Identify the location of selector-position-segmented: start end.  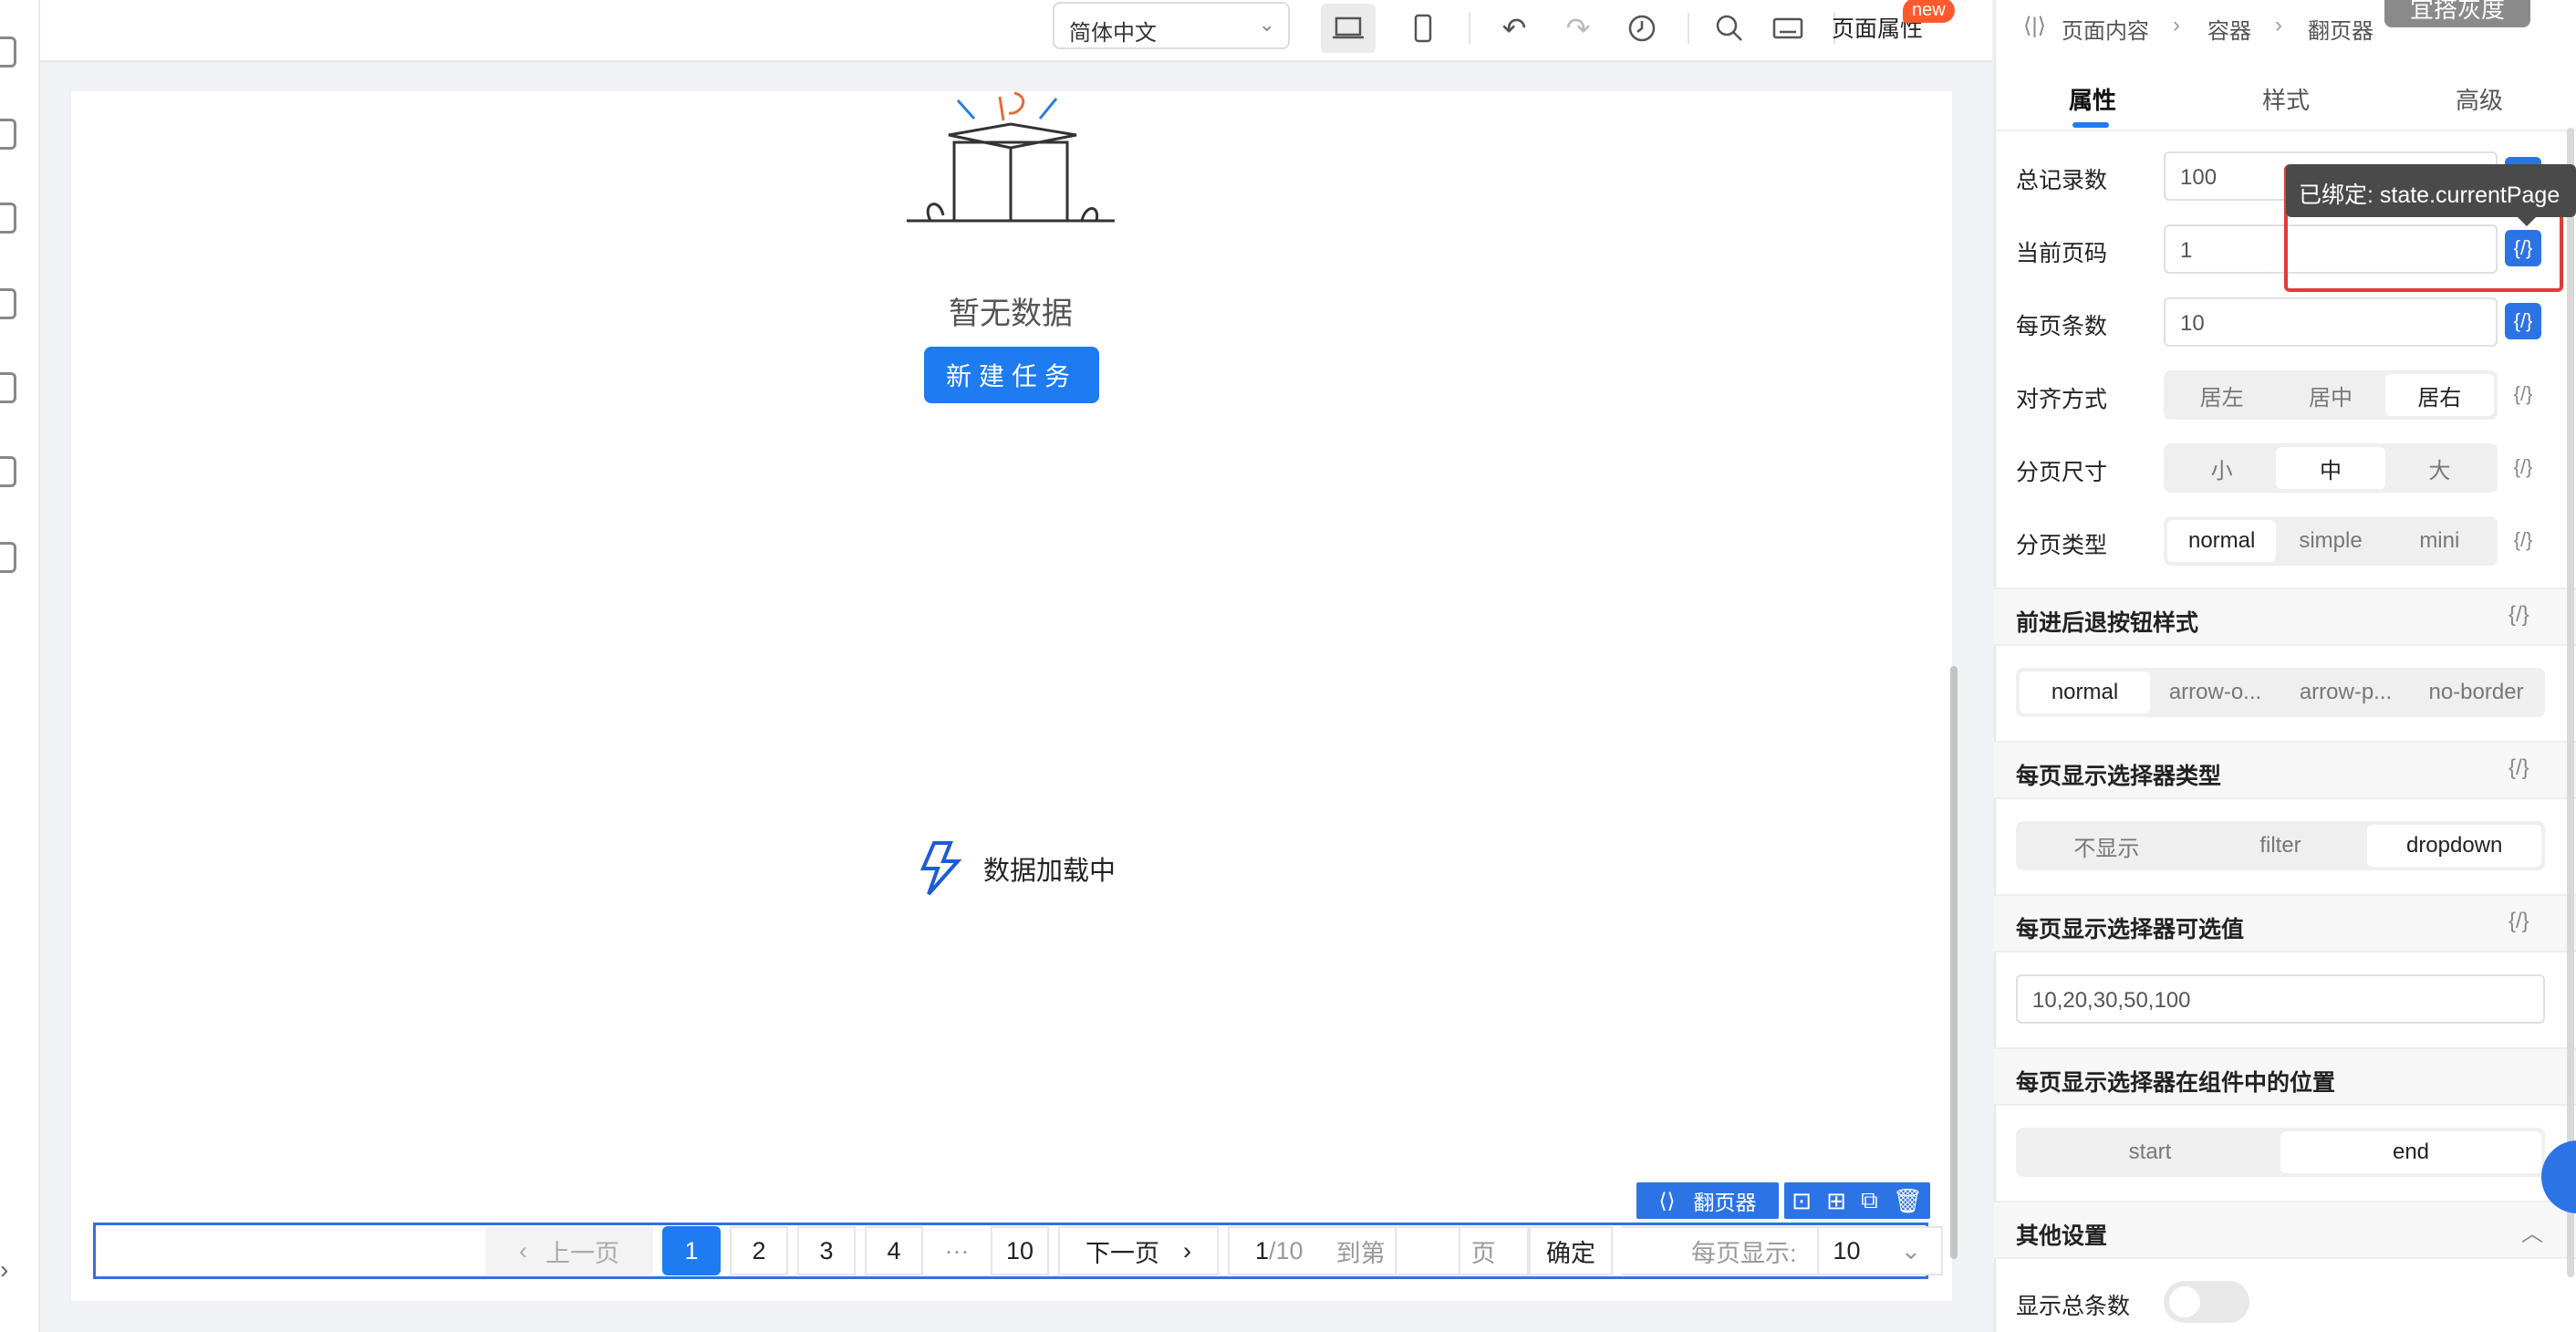
(2280, 1152).